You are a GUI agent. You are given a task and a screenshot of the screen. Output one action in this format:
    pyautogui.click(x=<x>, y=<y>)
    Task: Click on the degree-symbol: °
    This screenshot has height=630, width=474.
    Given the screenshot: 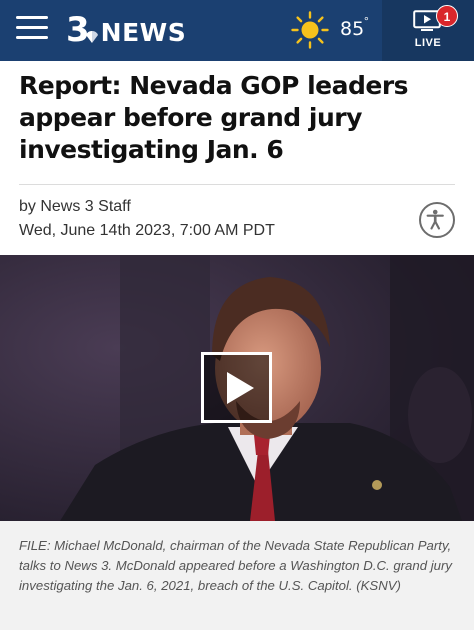 What is the action you would take?
    pyautogui.click(x=366, y=21)
    